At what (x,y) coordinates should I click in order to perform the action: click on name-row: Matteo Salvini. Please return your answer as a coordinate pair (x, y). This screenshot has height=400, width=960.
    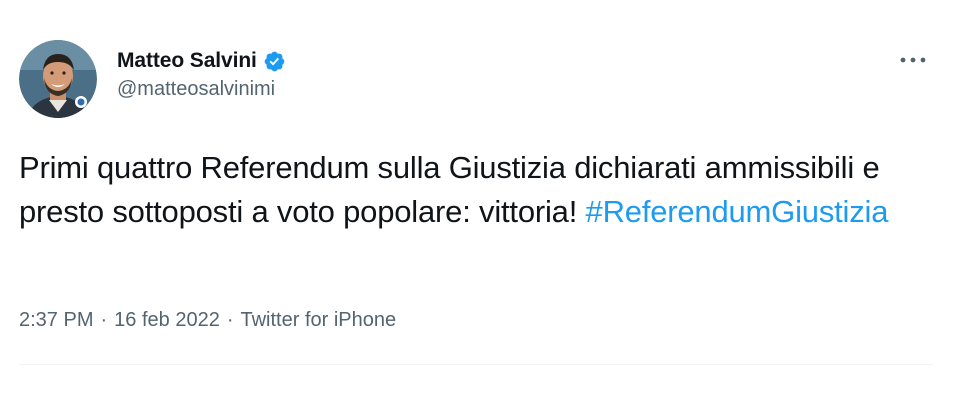
    Looking at the image, I should click on (201, 61).